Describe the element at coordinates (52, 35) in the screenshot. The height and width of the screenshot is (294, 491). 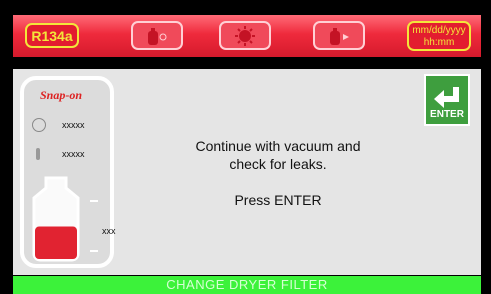
I see `refrigerant-button: R134a` at that location.